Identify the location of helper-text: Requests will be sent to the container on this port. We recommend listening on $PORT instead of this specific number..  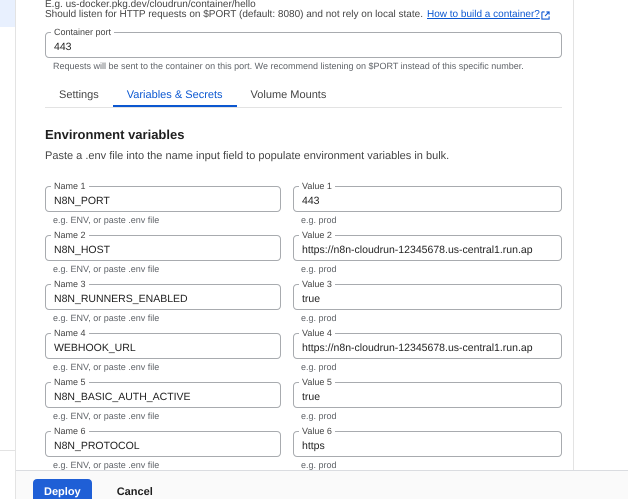
(288, 66).